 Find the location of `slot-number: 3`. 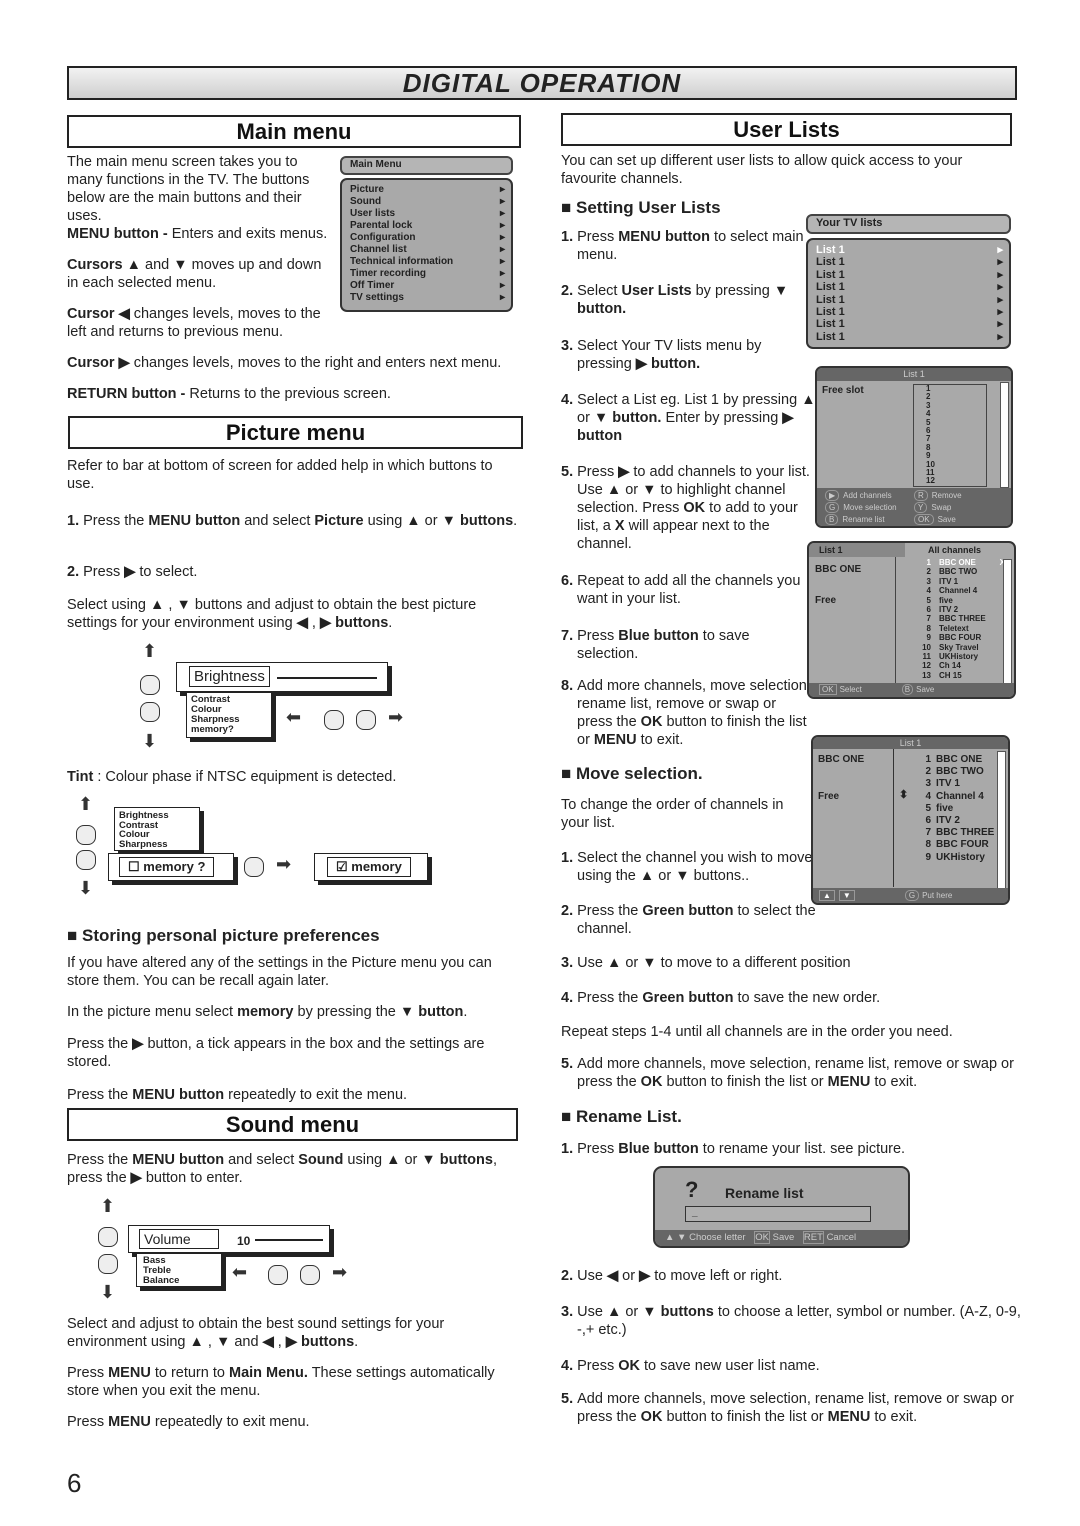

slot-number: 3 is located at coordinates (928, 405).